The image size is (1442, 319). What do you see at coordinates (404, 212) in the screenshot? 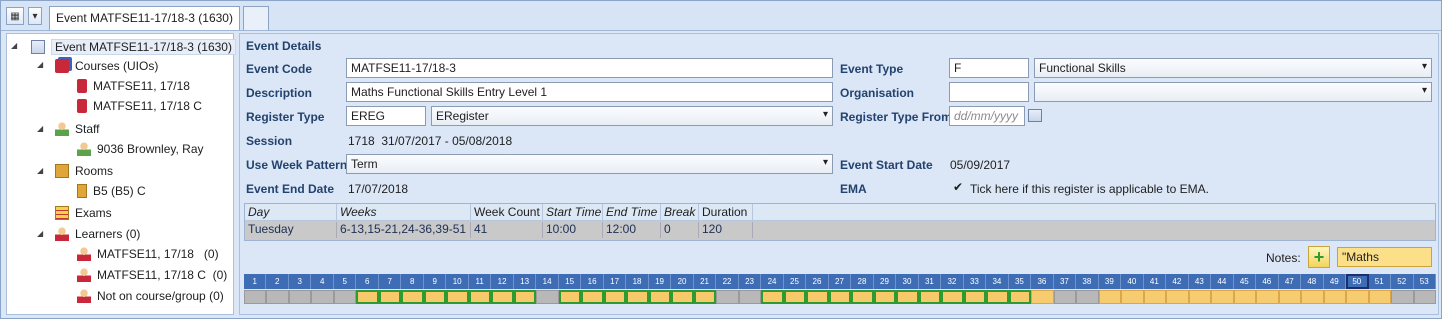
I see `col-header: Weeks` at bounding box center [404, 212].